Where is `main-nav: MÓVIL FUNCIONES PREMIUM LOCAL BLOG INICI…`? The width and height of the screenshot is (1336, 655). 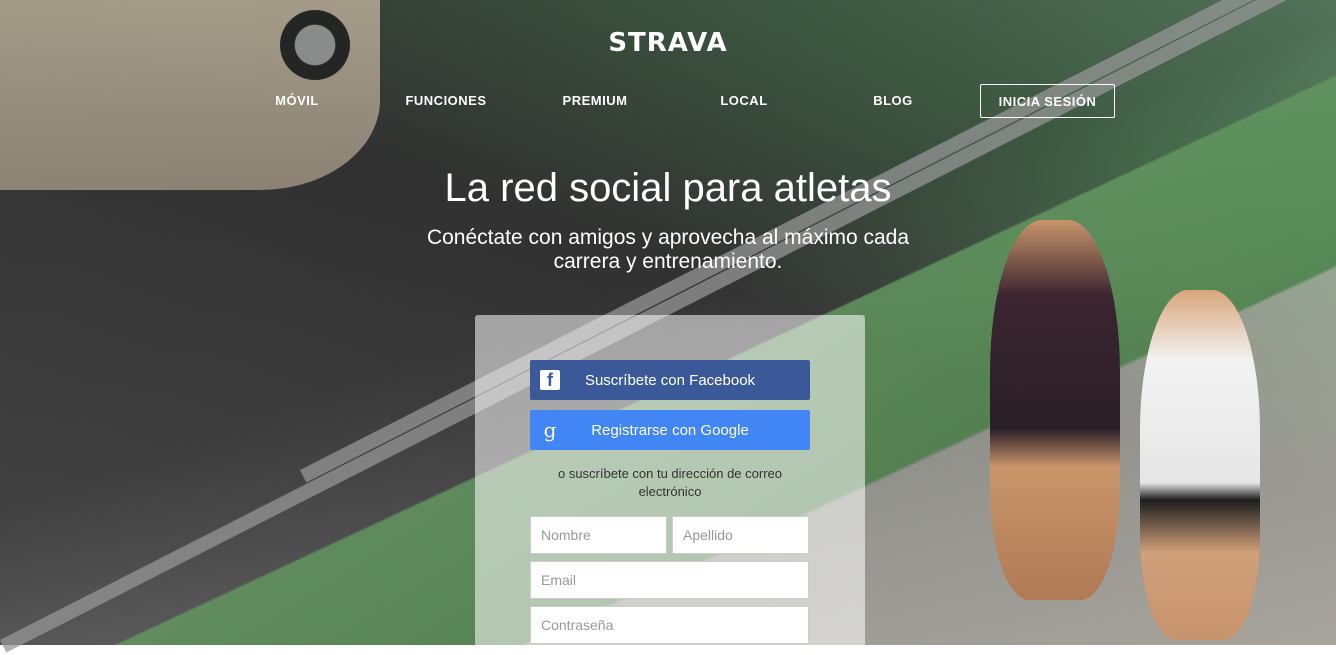
main-nav: MÓVIL FUNCIONES PREMIUM LOCAL BLOG INICI… is located at coordinates (668, 101).